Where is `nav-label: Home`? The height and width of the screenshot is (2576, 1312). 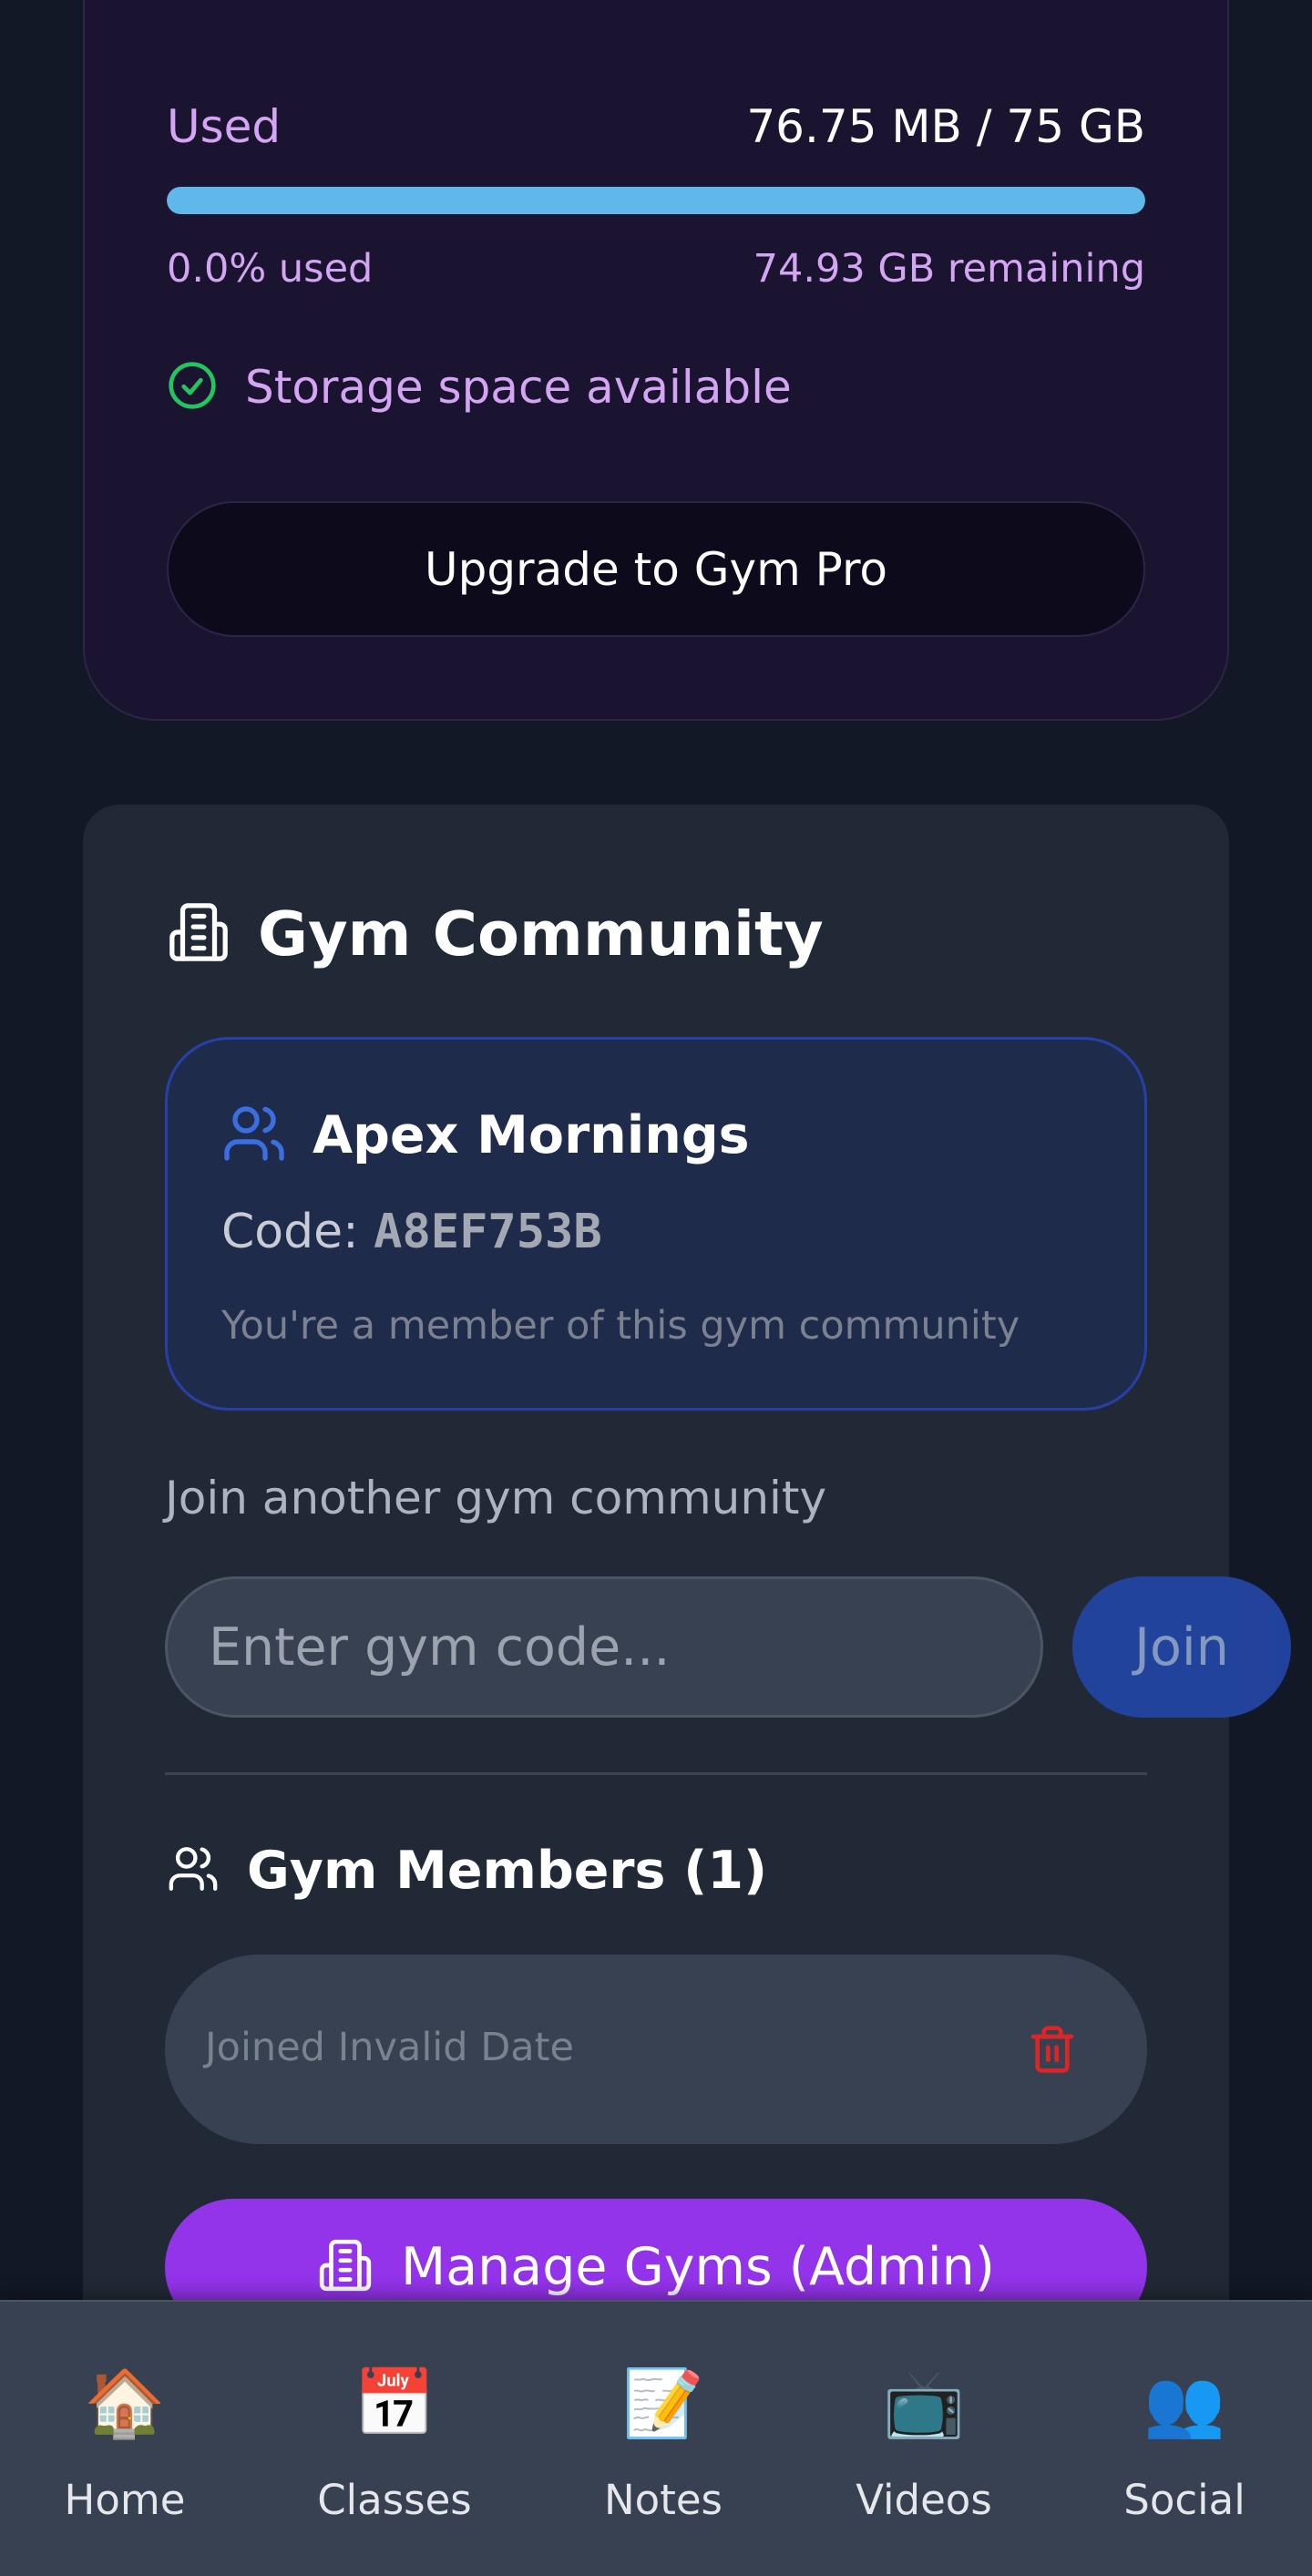
nav-label: Home is located at coordinates (125, 2500).